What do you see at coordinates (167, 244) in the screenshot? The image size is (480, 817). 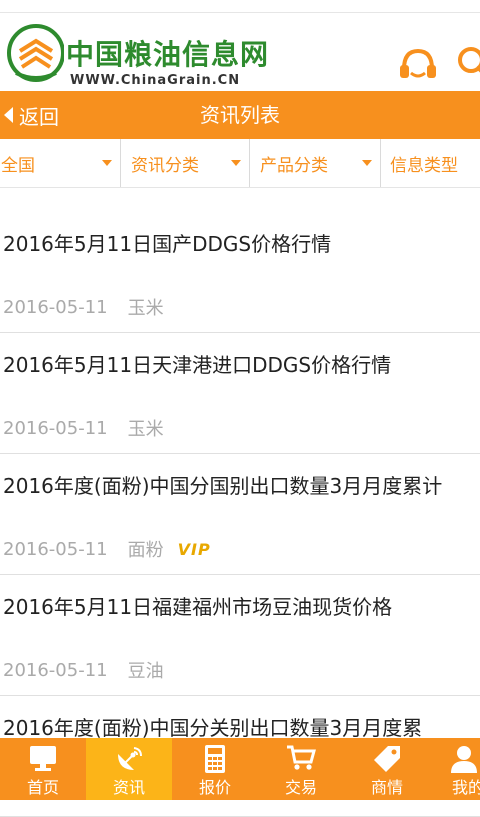 I see `article-title: 2016年5月11日国产DDGS价格行情` at bounding box center [167, 244].